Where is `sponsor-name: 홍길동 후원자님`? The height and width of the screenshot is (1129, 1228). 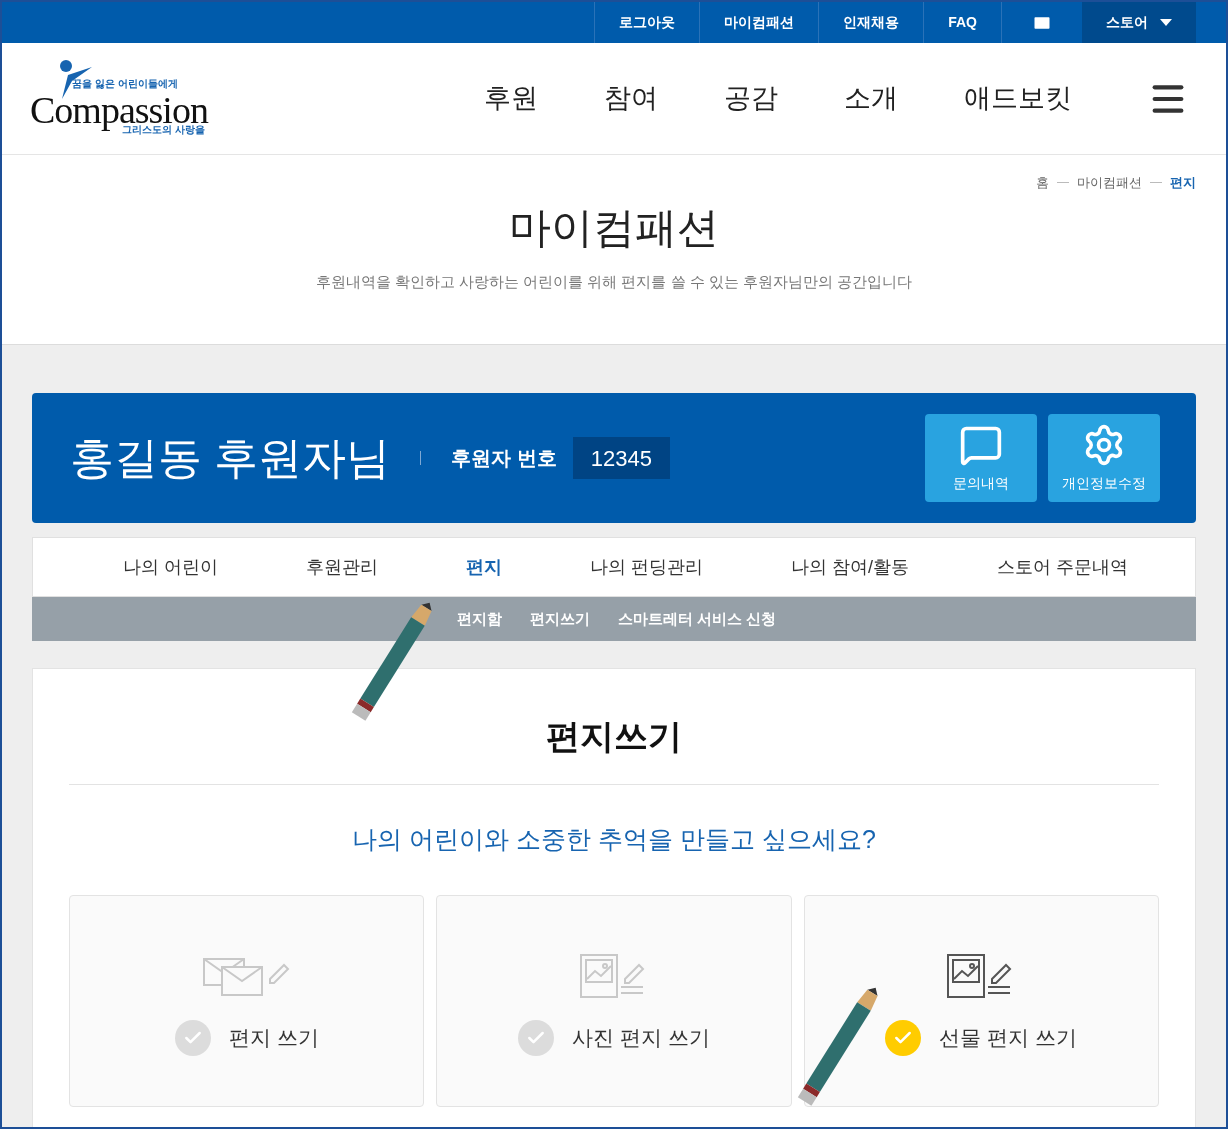
sponsor-name: 홍길동 후원자님 is located at coordinates (230, 458).